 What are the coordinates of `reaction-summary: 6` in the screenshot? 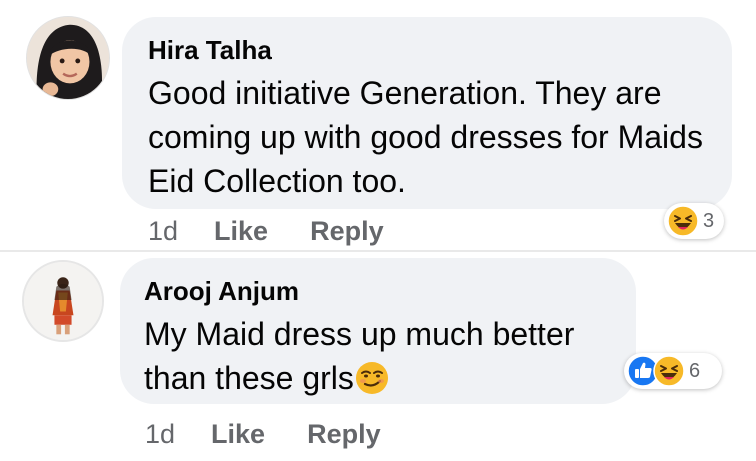 It's located at (673, 371).